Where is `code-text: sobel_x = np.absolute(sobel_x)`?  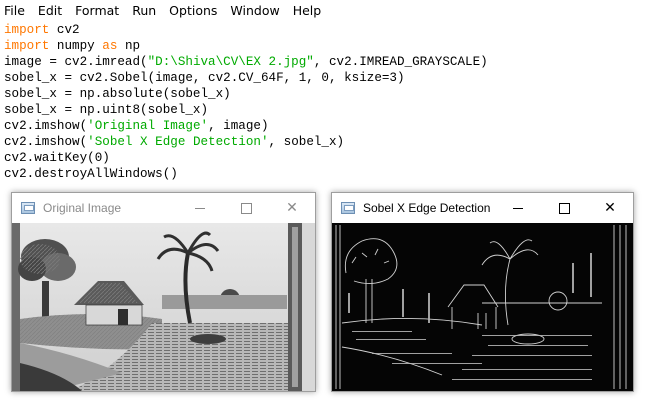 code-text: sobel_x = np.absolute(sobel_x) is located at coordinates (117, 94).